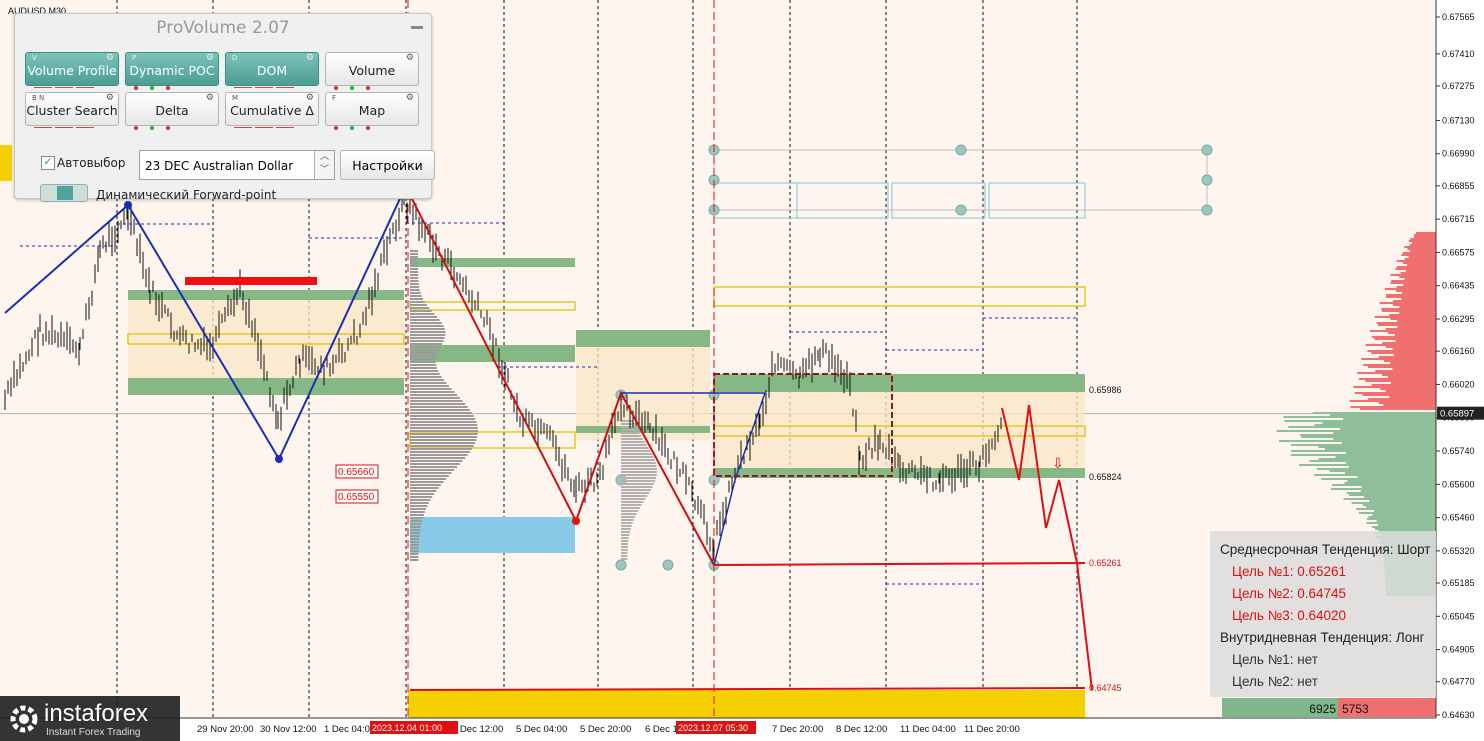 Image resolution: width=1484 pixels, height=741 pixels. Describe the element at coordinates (172, 71) in the screenshot. I see `panel-button-dynamic-poc: P ⚙ Dynamic POC` at that location.